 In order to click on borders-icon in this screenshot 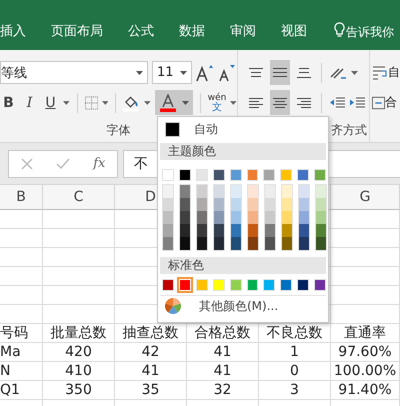, I will do `click(91, 103)`.